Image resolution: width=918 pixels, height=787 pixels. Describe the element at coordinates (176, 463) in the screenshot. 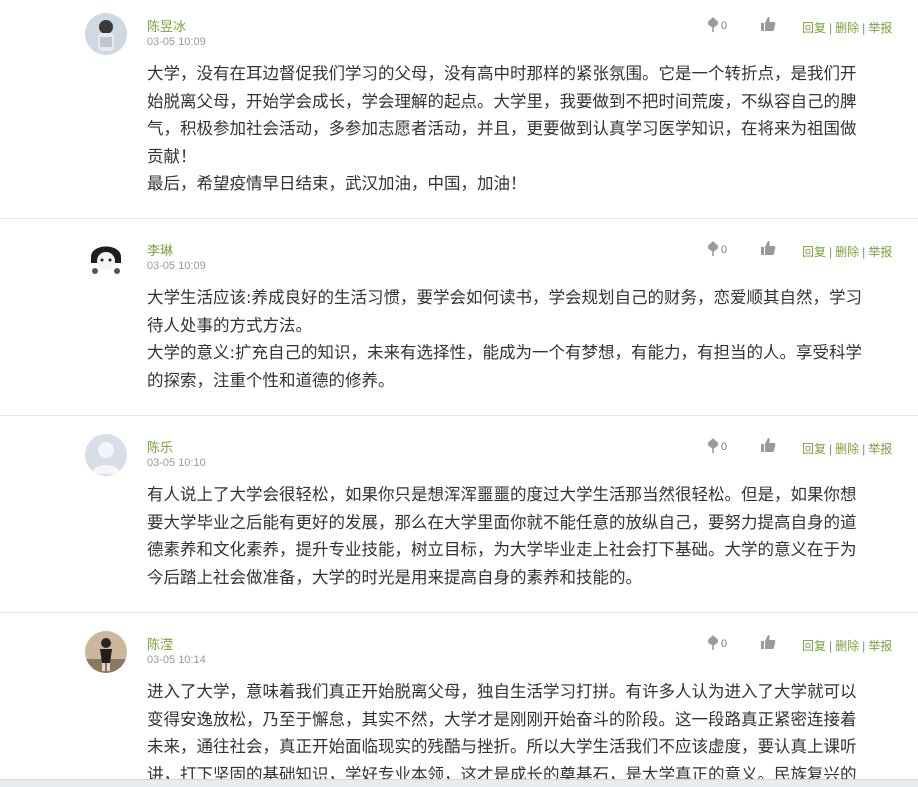

I see `comment-time: 03-05 10:10` at that location.